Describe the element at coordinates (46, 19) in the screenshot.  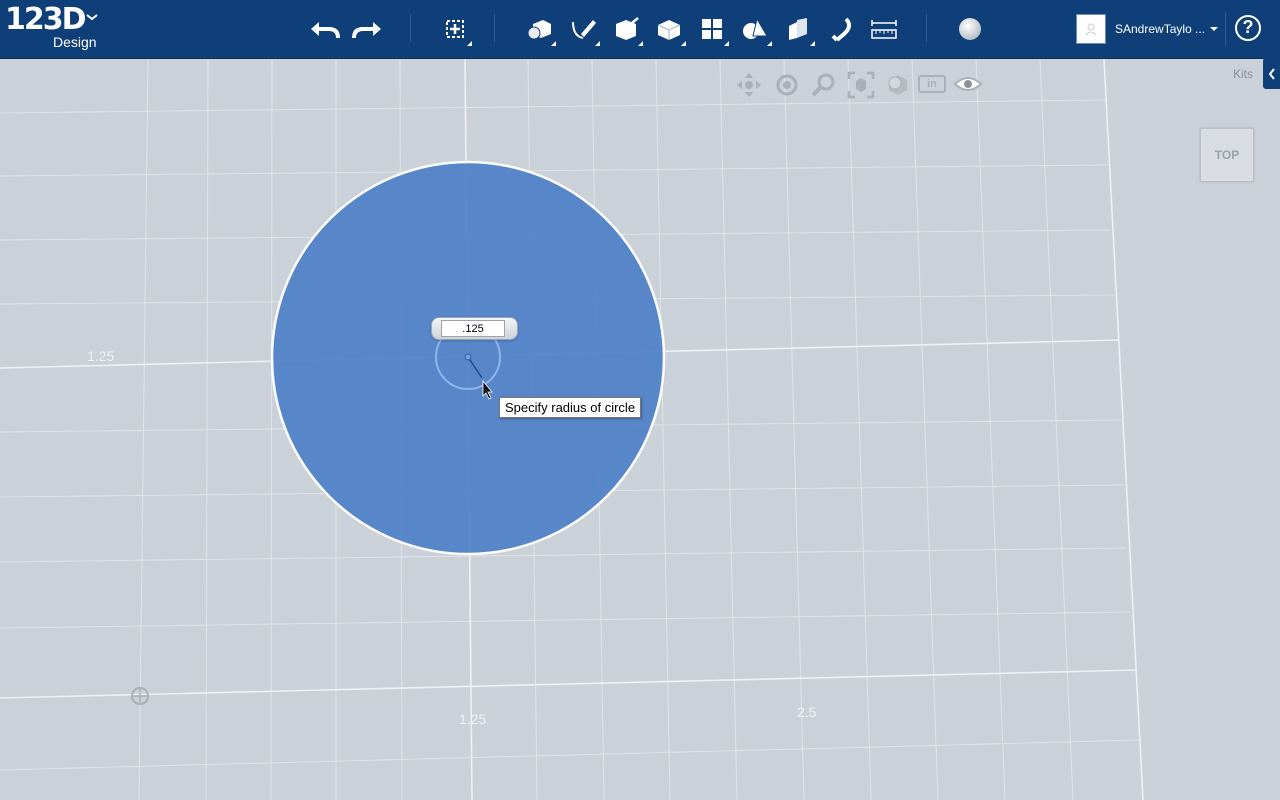
I see `logo-main: 123D` at that location.